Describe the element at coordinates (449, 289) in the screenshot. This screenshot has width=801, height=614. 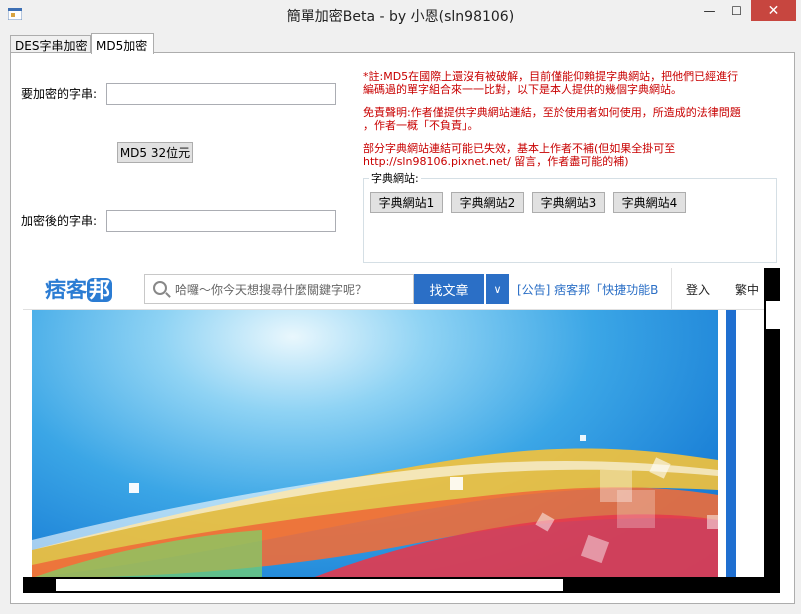
I see `find-article-button: 找文章` at that location.